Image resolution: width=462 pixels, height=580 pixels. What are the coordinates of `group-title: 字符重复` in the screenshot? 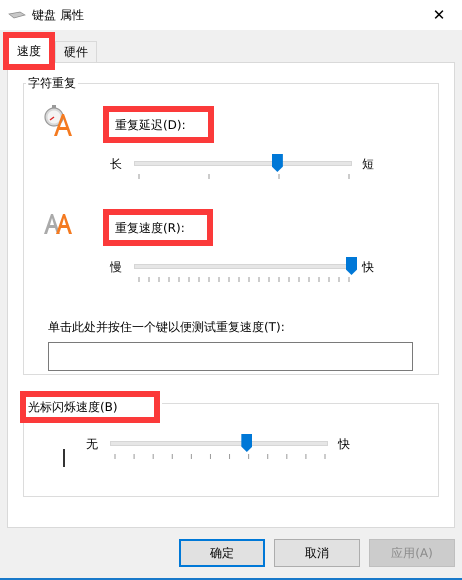 It's located at (52, 83).